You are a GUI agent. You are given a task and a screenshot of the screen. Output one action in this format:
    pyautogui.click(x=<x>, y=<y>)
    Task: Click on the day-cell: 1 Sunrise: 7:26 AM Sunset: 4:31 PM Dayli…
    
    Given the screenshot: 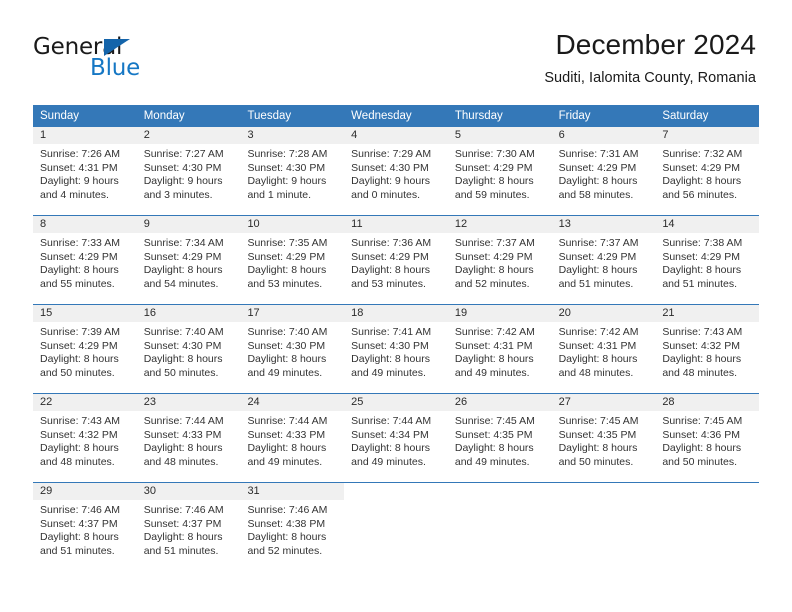 What is the action you would take?
    pyautogui.click(x=85, y=171)
    